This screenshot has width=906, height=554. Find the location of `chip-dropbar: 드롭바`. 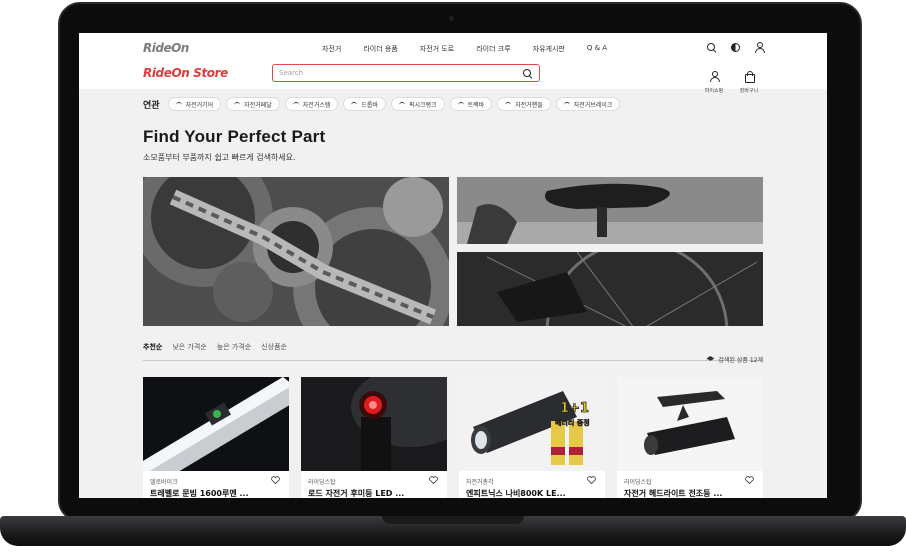

chip-dropbar: 드롭바 is located at coordinates (364, 104).